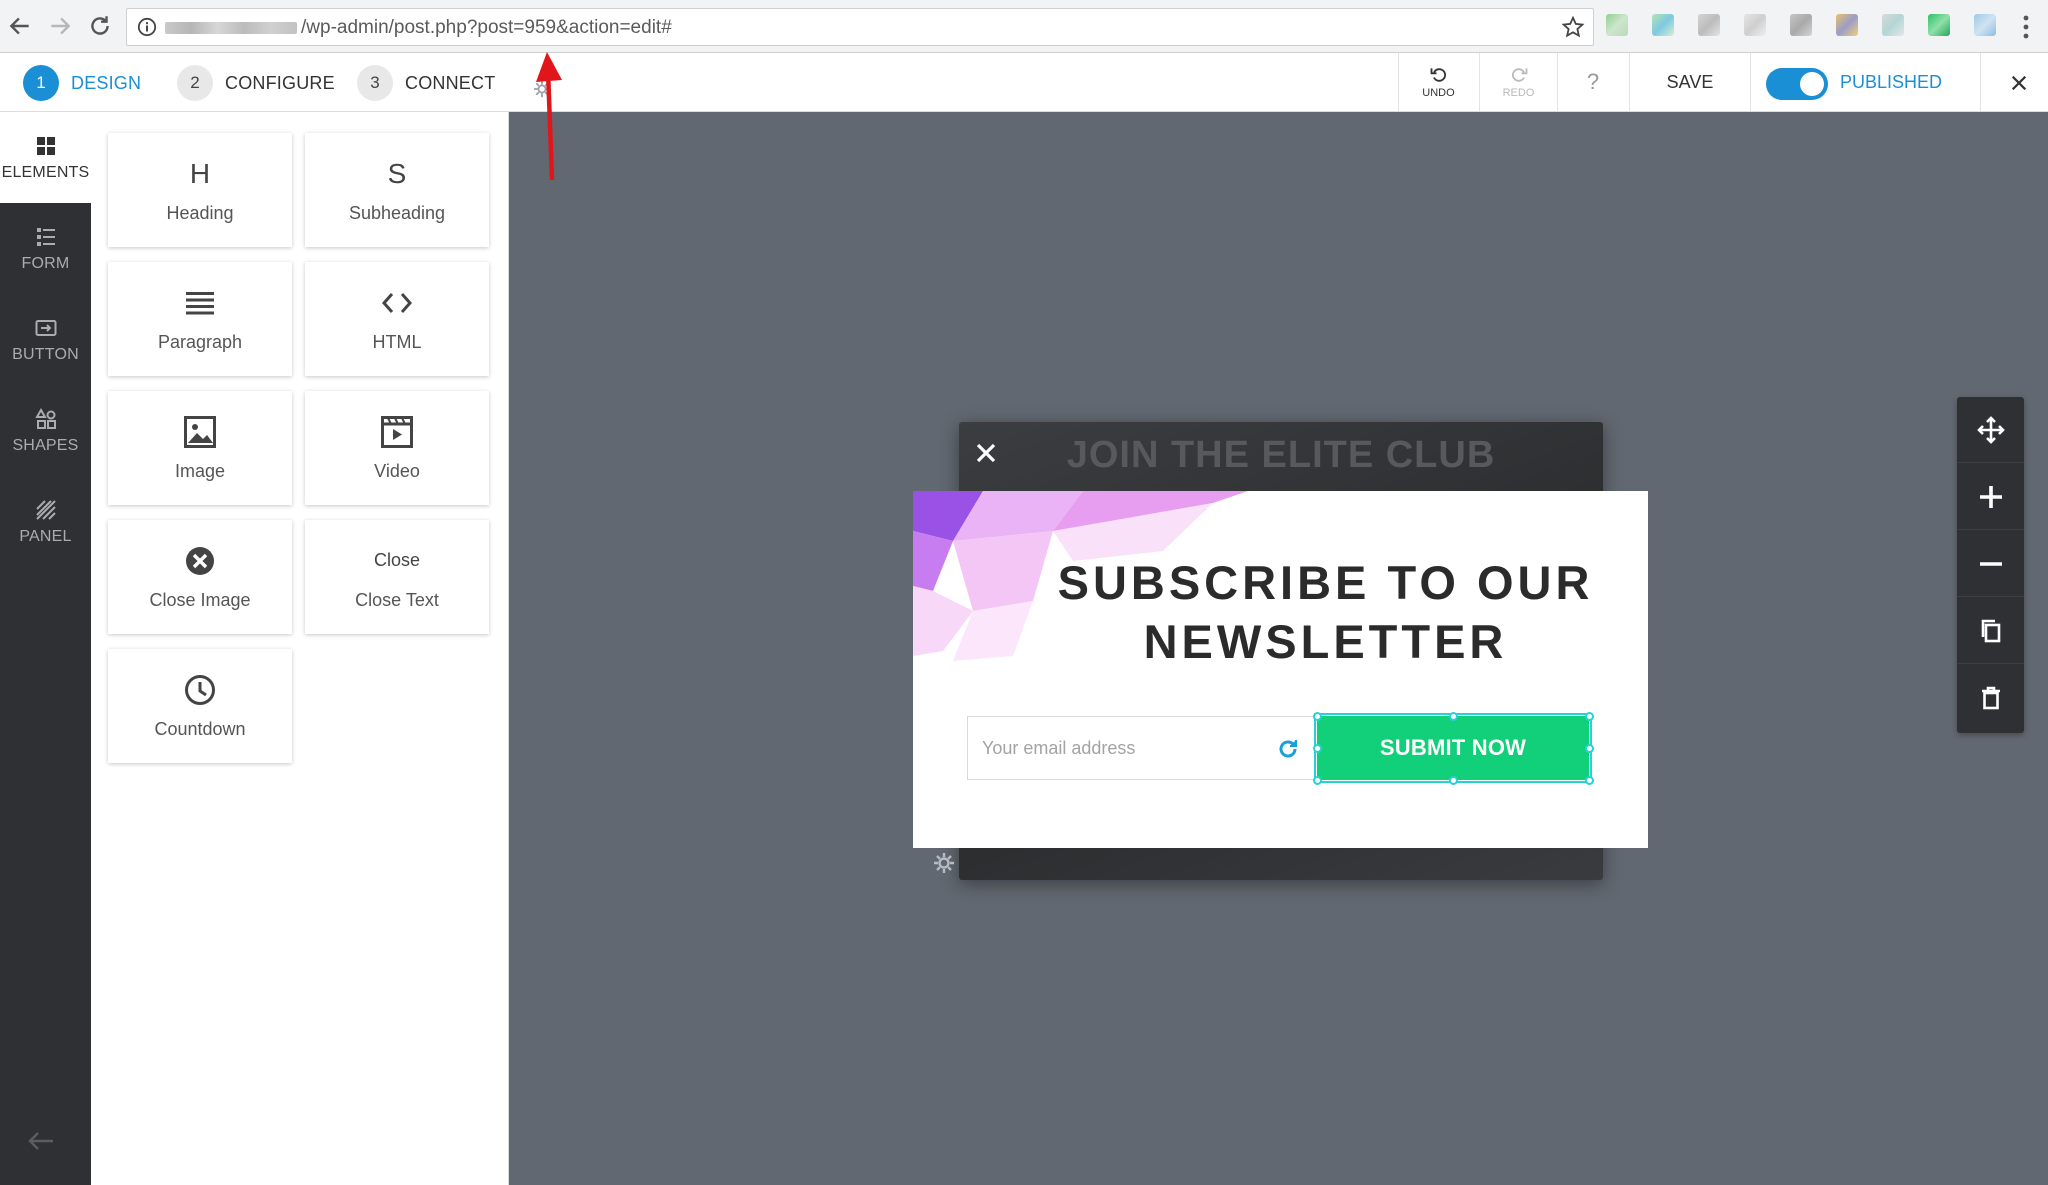 The height and width of the screenshot is (1185, 2048). Describe the element at coordinates (195, 83) in the screenshot. I see `step-number: 2` at that location.